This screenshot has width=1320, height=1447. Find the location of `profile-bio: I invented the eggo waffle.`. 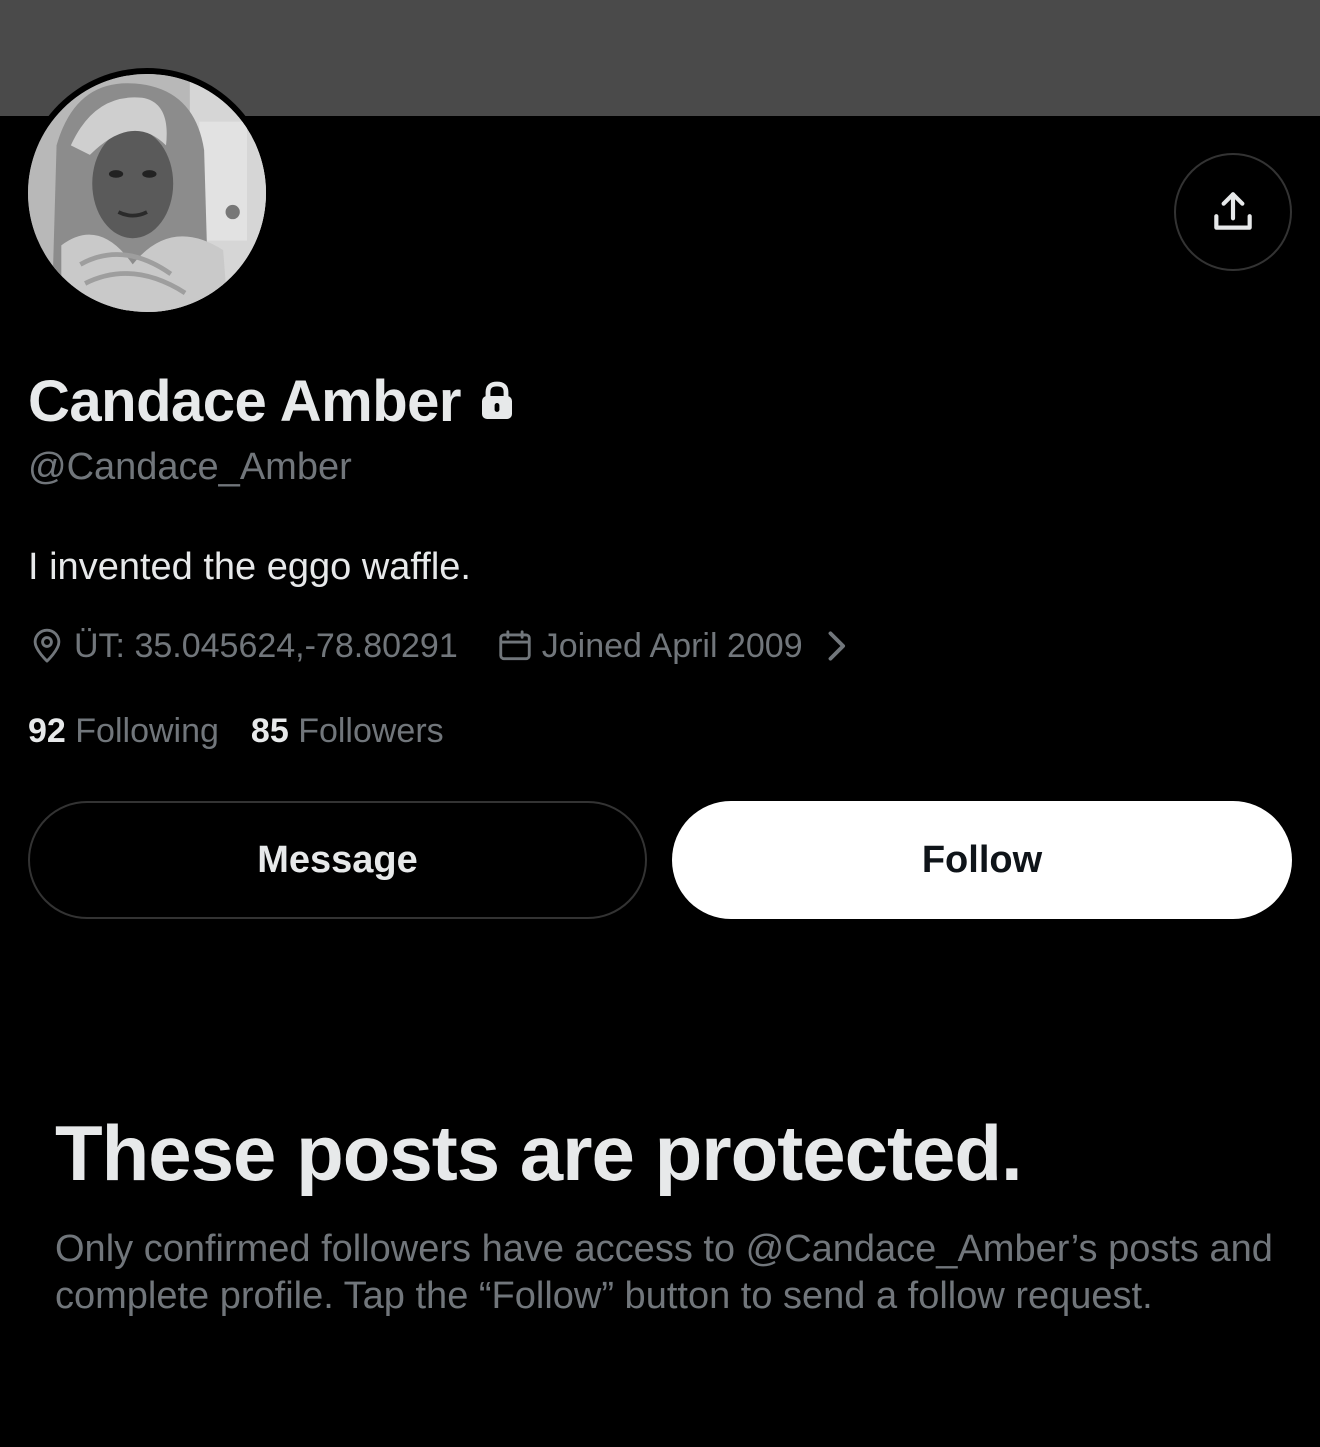

profile-bio: I invented the eggo waffle. is located at coordinates (249, 567).